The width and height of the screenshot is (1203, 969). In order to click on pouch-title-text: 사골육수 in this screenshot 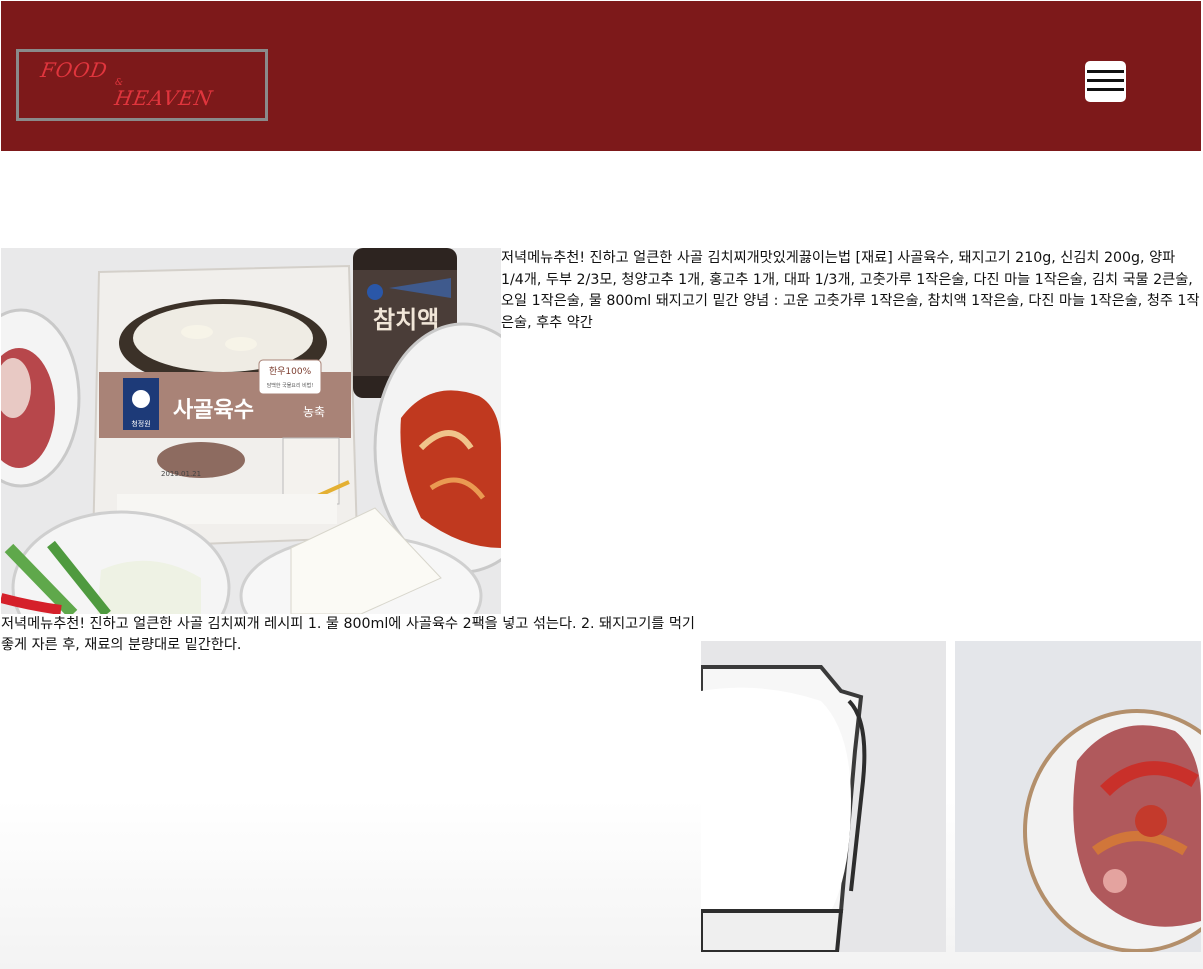, I will do `click(213, 410)`.